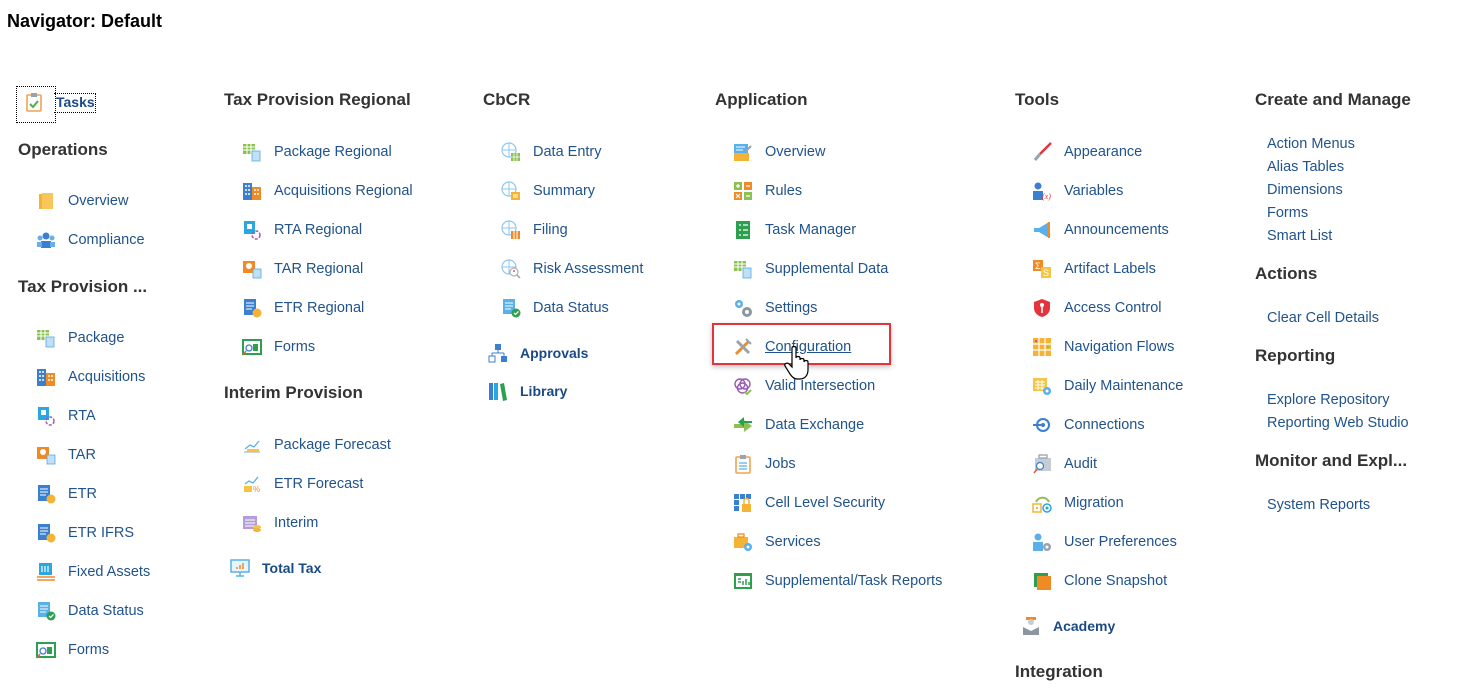  Describe the element at coordinates (1042, 503) in the screenshot. I see `migration-icon` at that location.